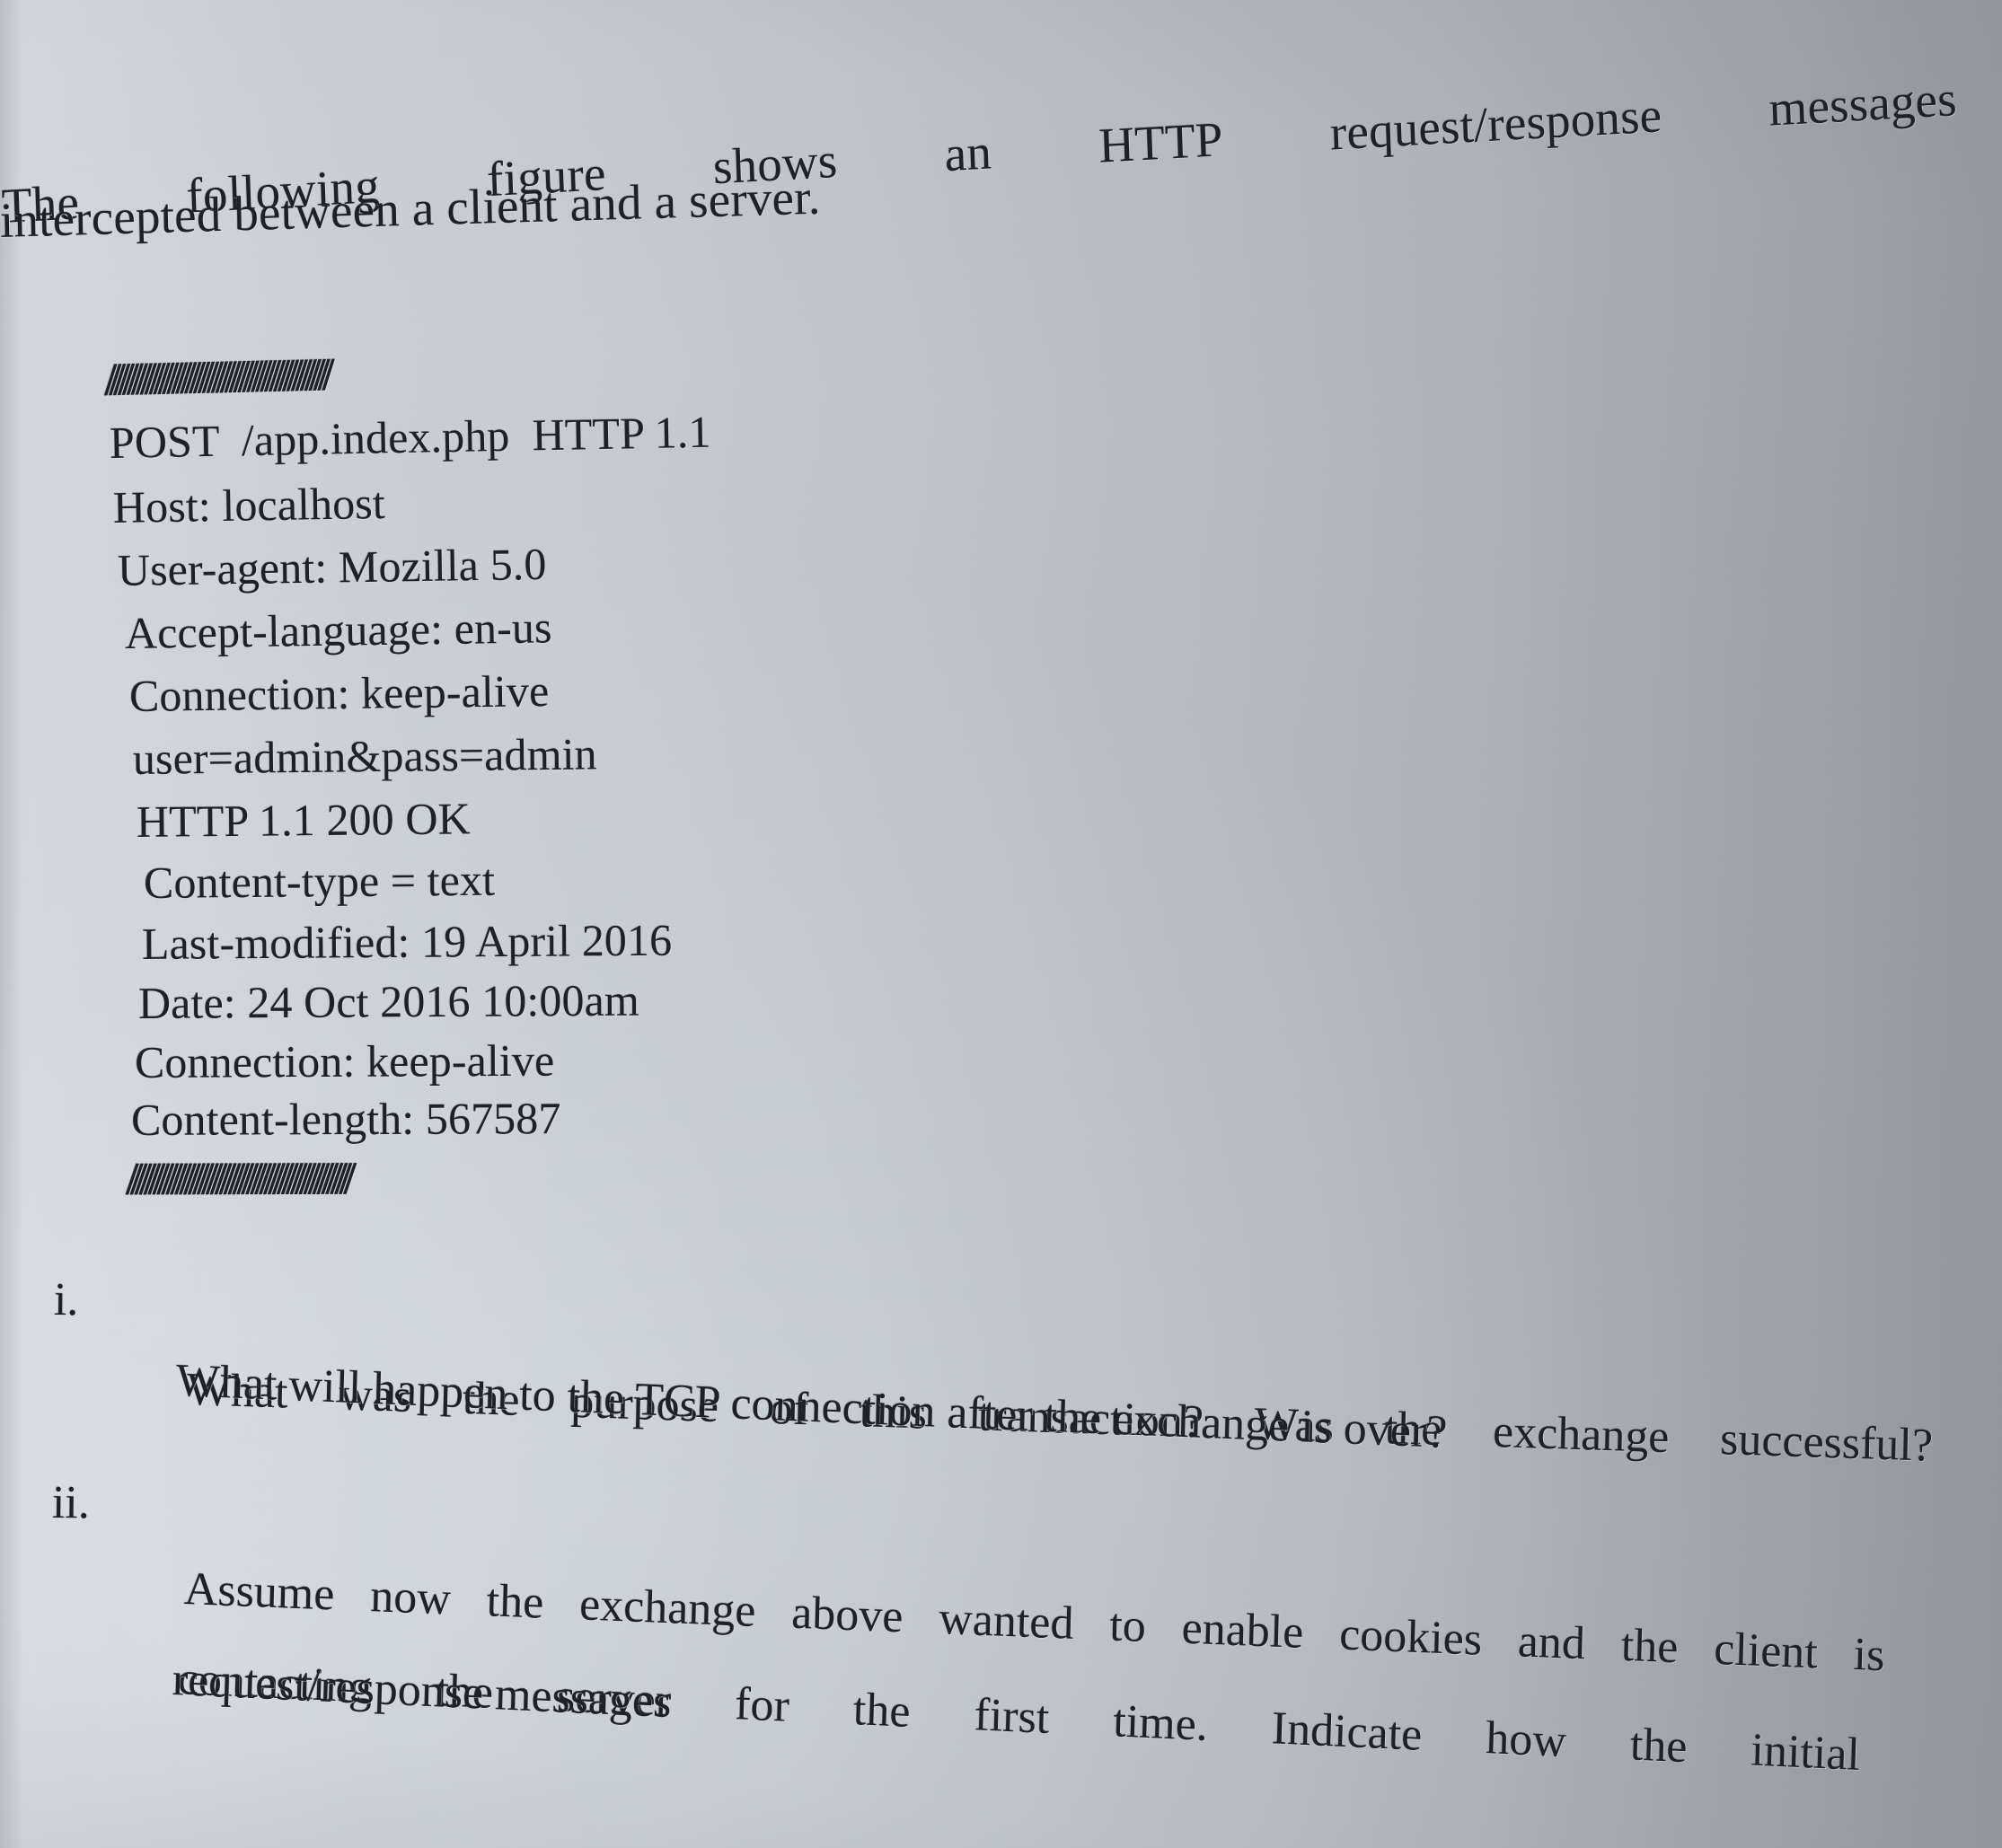 This screenshot has height=1848, width=2002. I want to click on question-word: exchange, so click(1581, 1434).